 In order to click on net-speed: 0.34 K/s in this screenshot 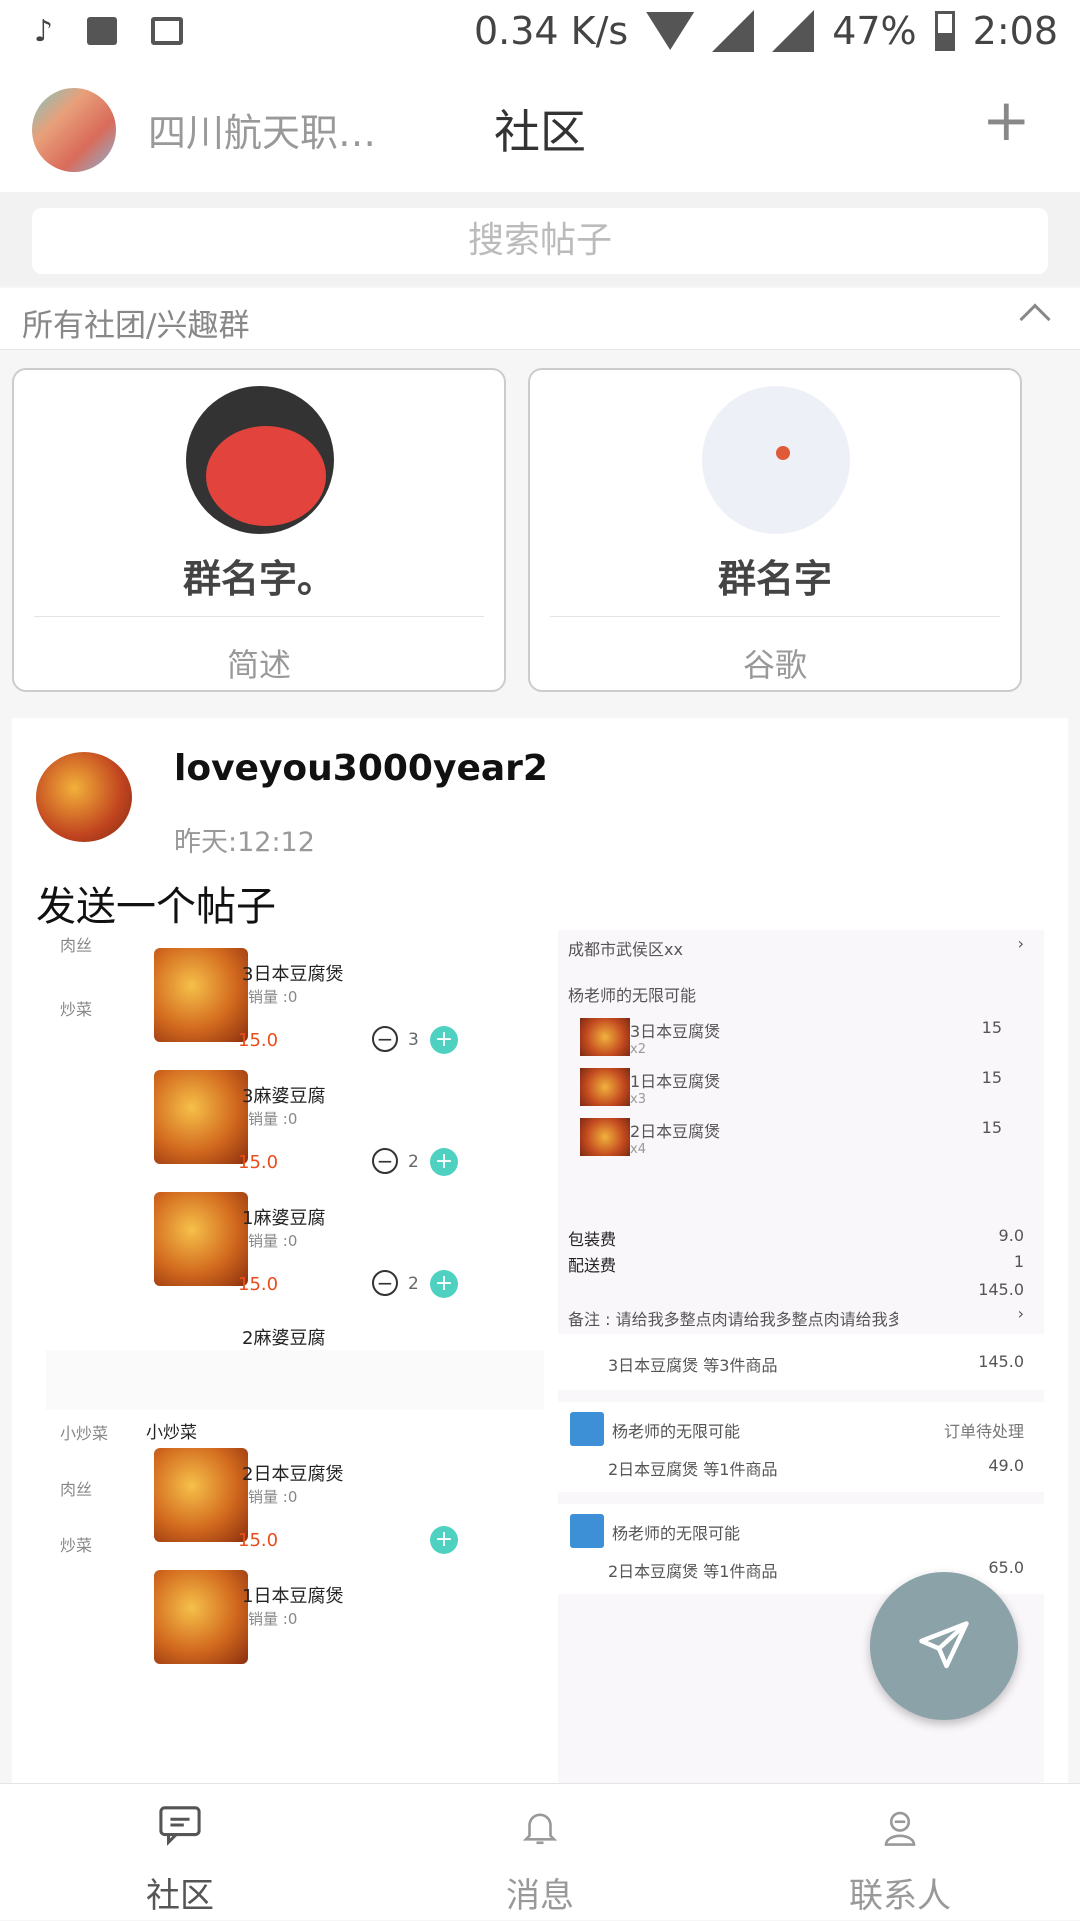, I will do `click(551, 31)`.